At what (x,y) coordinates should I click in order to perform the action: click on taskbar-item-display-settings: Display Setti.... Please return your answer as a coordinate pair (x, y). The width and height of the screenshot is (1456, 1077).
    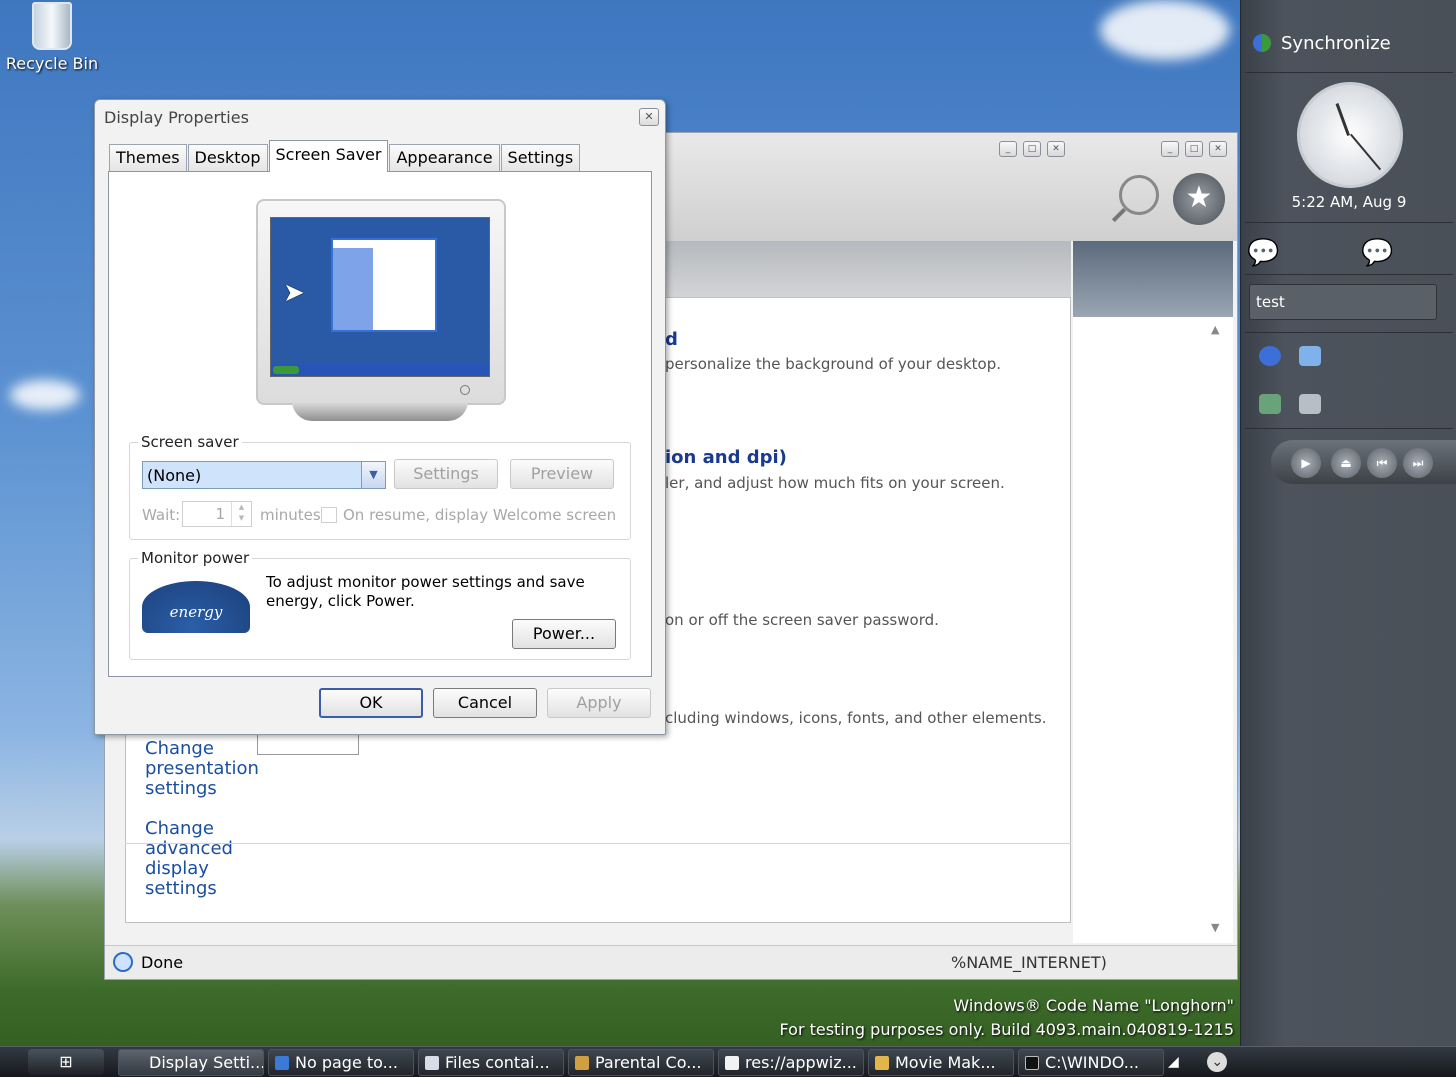
    Looking at the image, I should click on (191, 1062).